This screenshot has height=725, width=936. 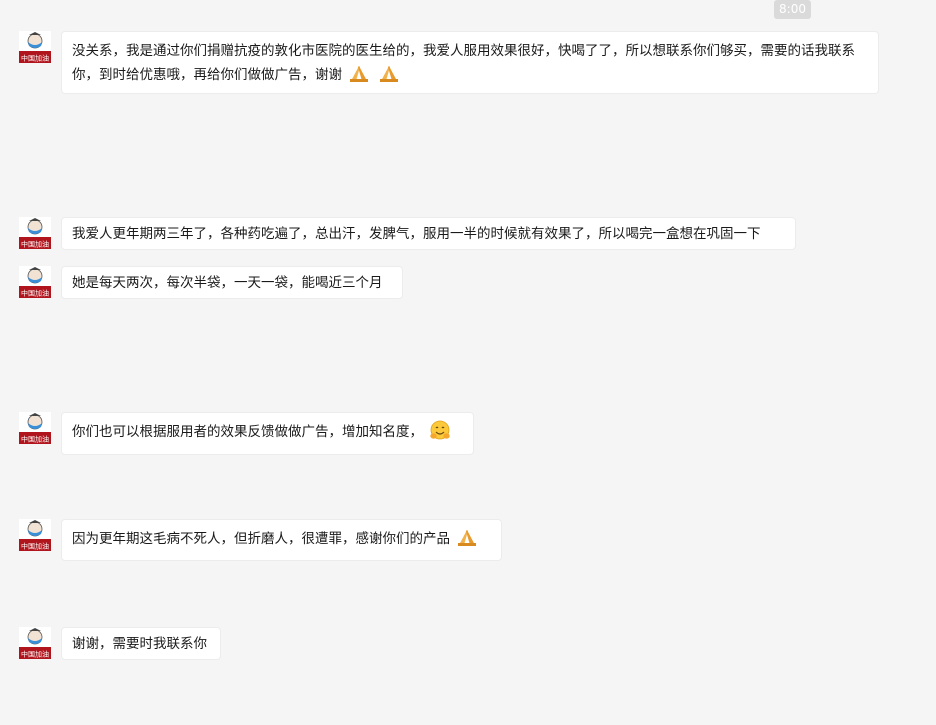 I want to click on hugging-face-icon, so click(x=440, y=430).